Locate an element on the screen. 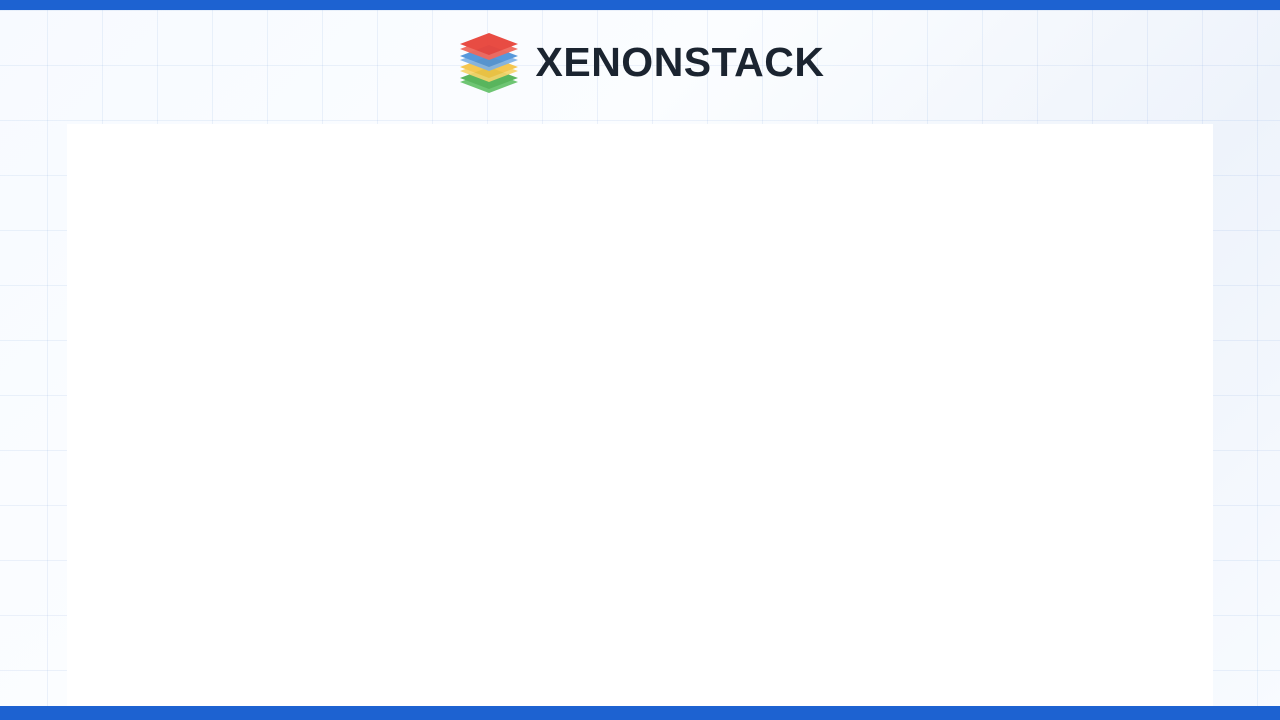 The height and width of the screenshot is (720, 1280). brand-name: XENONSTACK is located at coordinates (680, 61).